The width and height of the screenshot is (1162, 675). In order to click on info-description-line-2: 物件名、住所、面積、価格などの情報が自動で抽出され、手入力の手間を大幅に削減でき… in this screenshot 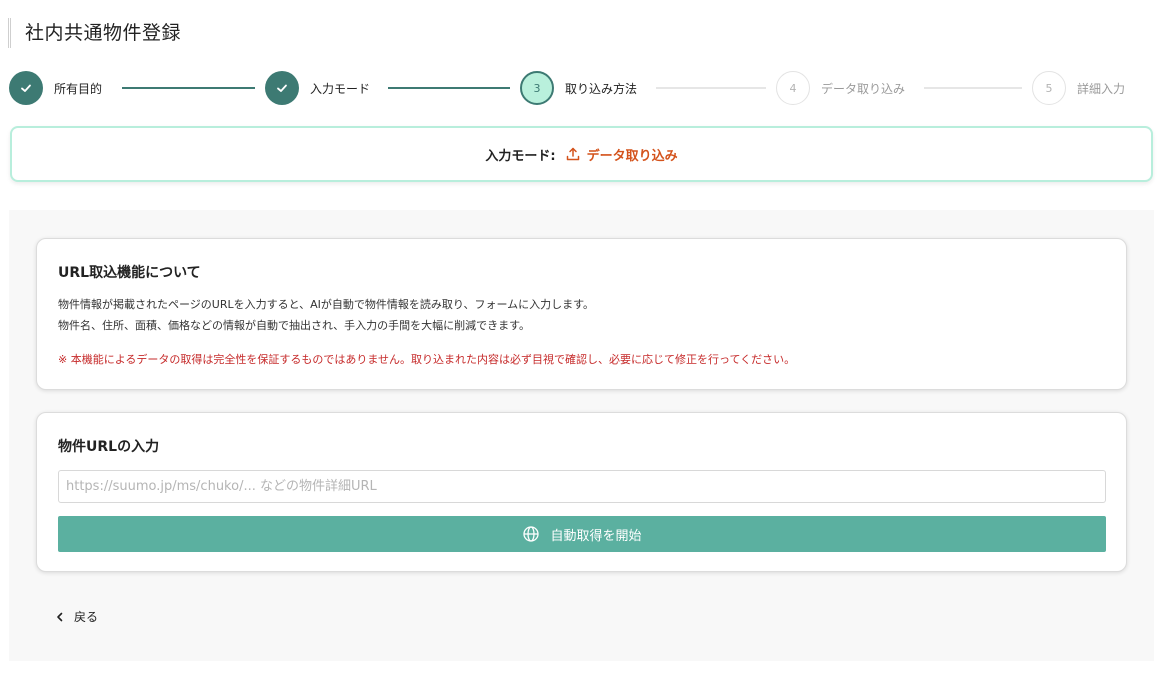, I will do `click(294, 325)`.